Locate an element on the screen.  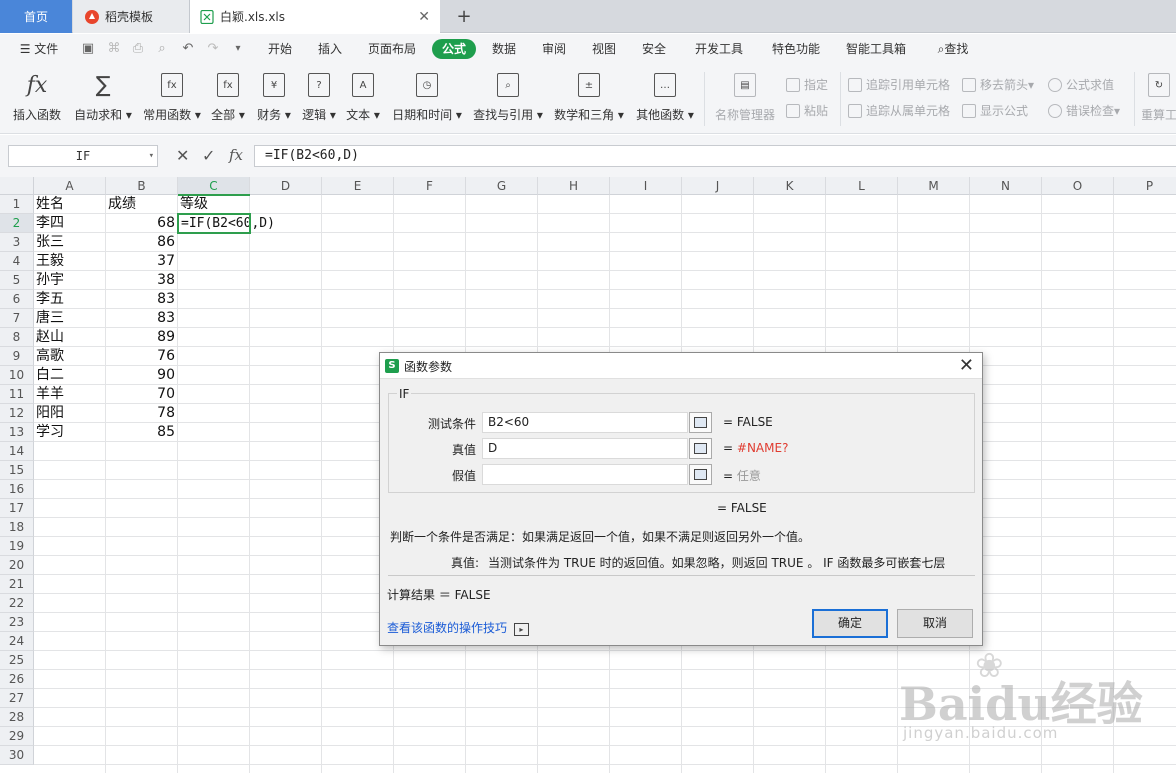
trace-precedents-button: 追踪引用单元格 is located at coordinates (899, 84).